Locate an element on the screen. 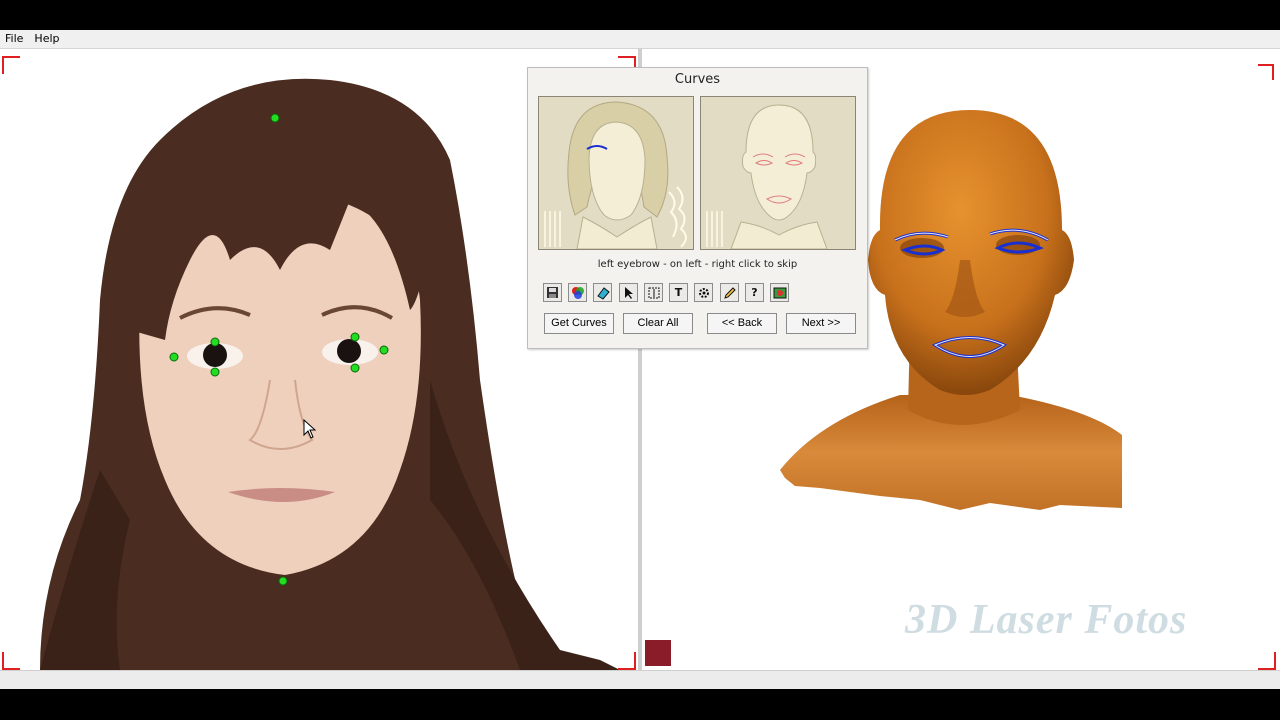  menu-bar: File Help is located at coordinates (640, 39).